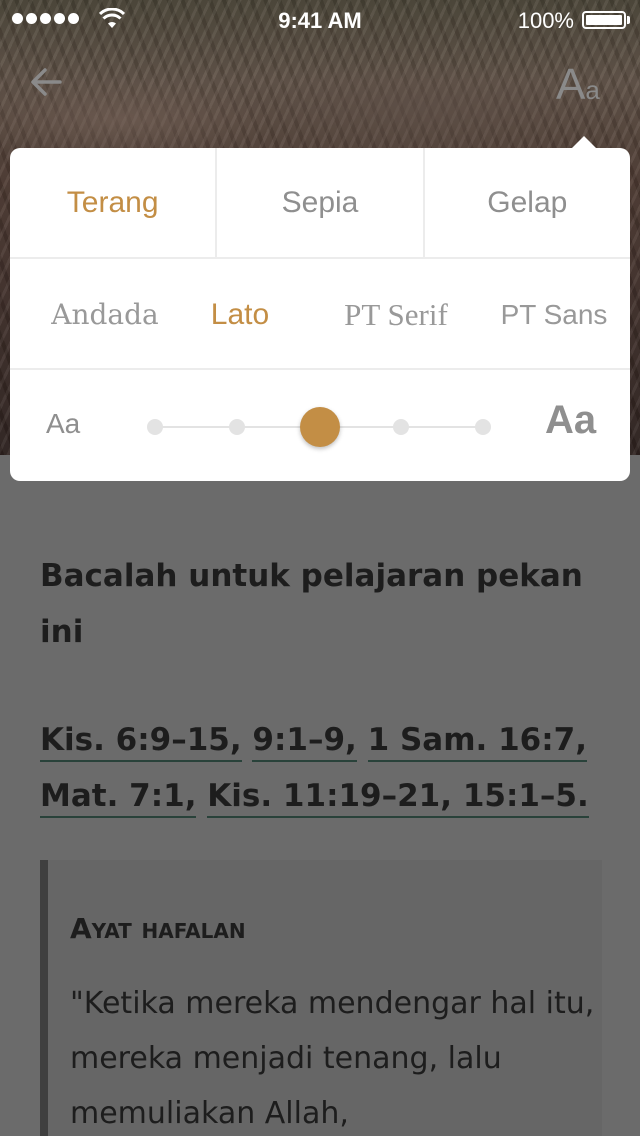 The image size is (640, 1136). What do you see at coordinates (105, 314) in the screenshot?
I see `font-option-andada: Andada` at bounding box center [105, 314].